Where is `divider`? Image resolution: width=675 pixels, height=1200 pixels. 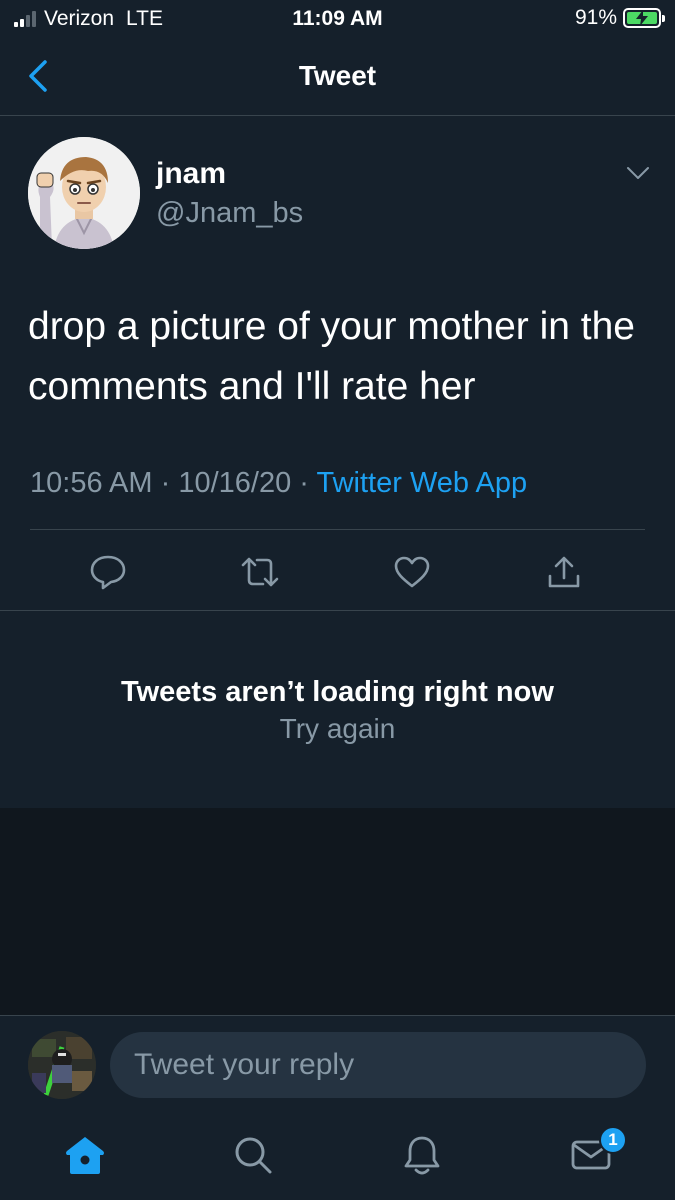 divider is located at coordinates (337, 610).